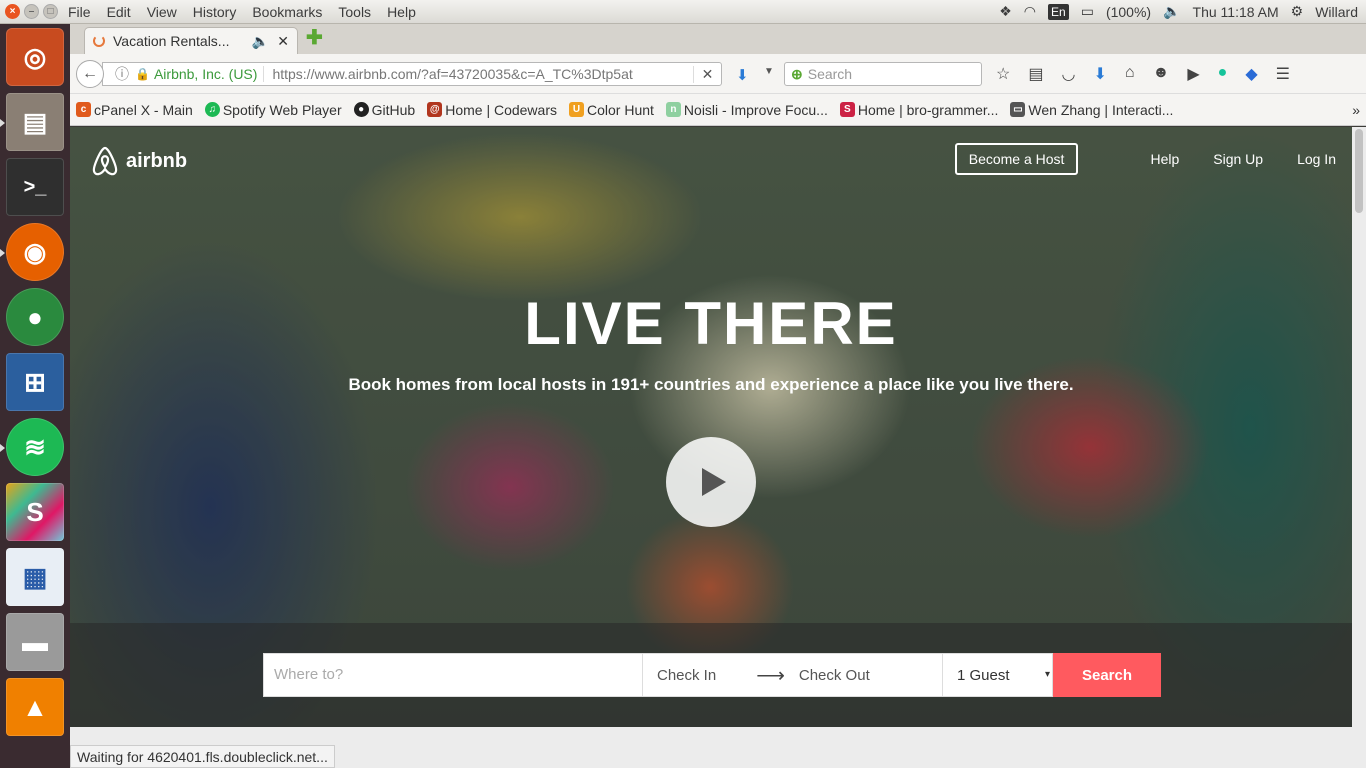  I want to click on brand-name: airbnb, so click(157, 160).